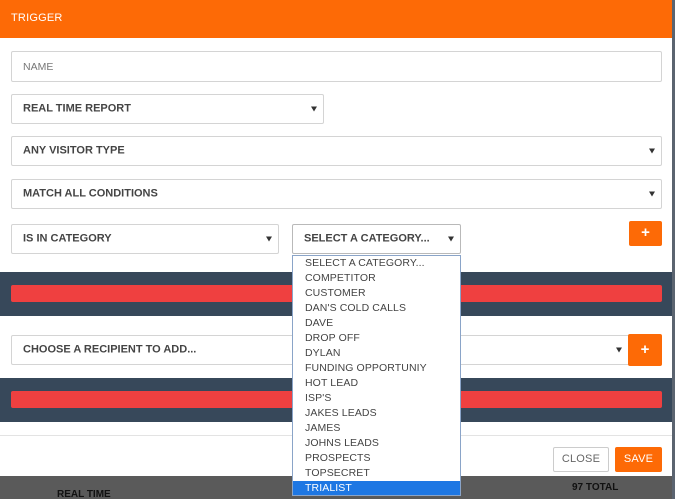 The width and height of the screenshot is (675, 500). I want to click on dropdown-option: FUNDING OPPORTUNIY, so click(376, 368).